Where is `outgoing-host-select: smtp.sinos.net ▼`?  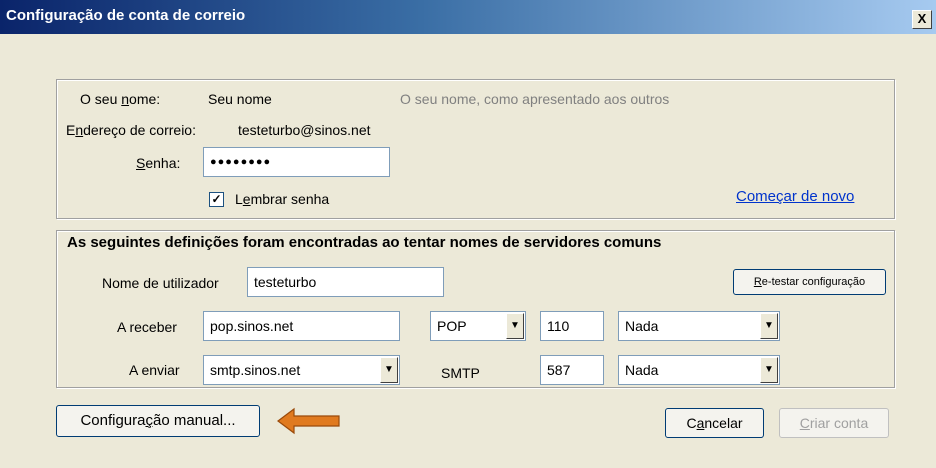
outgoing-host-select: smtp.sinos.net ▼ is located at coordinates (301, 370).